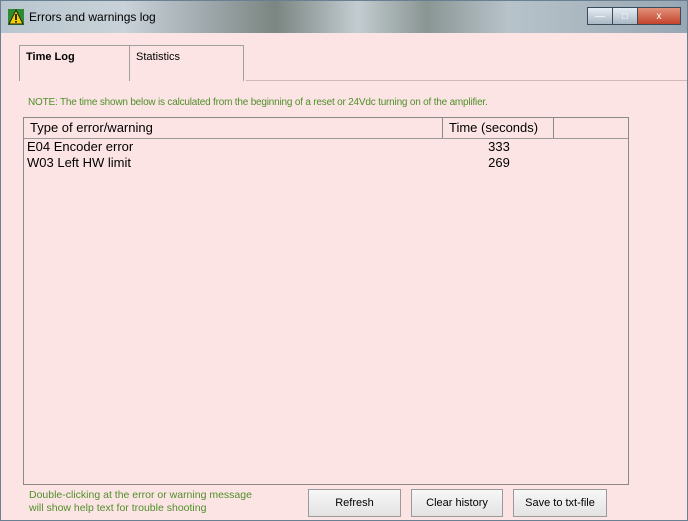 Image resolution: width=688 pixels, height=521 pixels. Describe the element at coordinates (92, 17) in the screenshot. I see `window-title: Errors and warnings log` at that location.